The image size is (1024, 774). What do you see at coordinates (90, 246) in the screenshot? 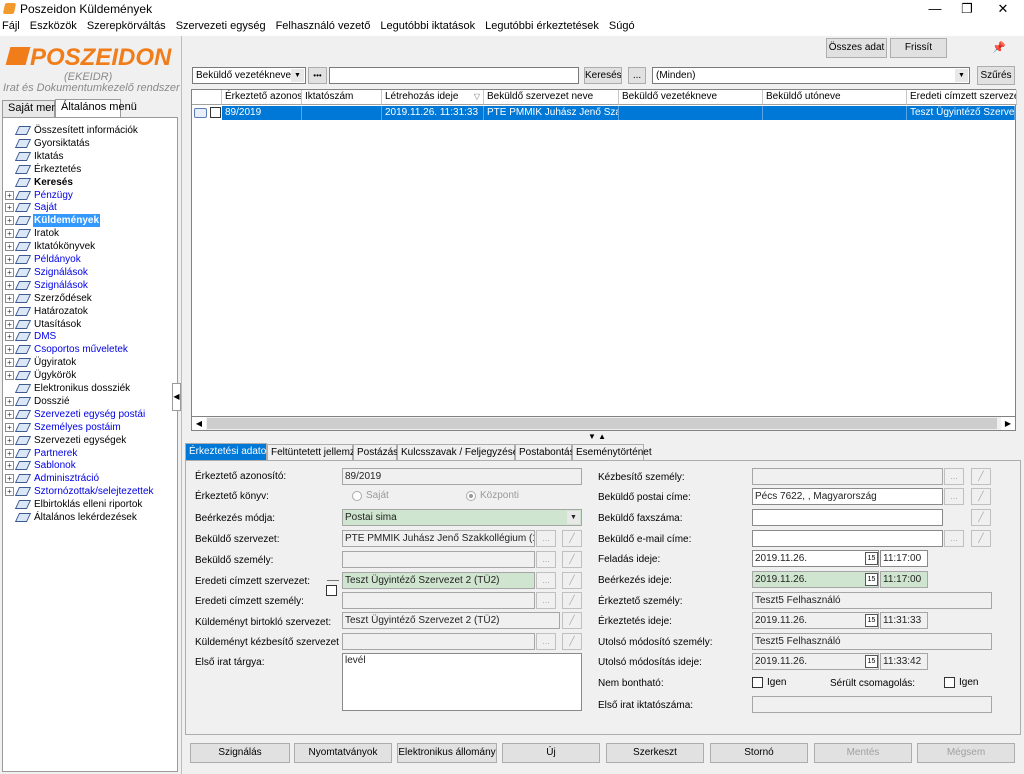
I see `tree-item: + Iktatókönyvek` at bounding box center [90, 246].